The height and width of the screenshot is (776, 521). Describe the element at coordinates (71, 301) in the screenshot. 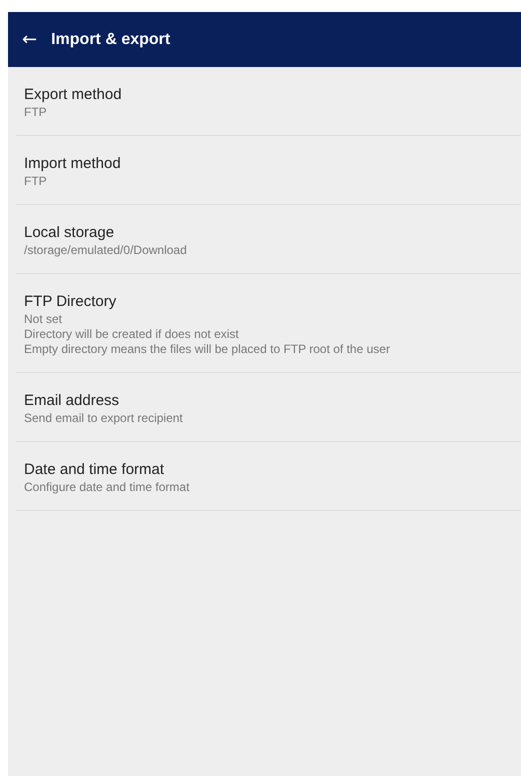

I see `setting-title: FTP Directory` at that location.